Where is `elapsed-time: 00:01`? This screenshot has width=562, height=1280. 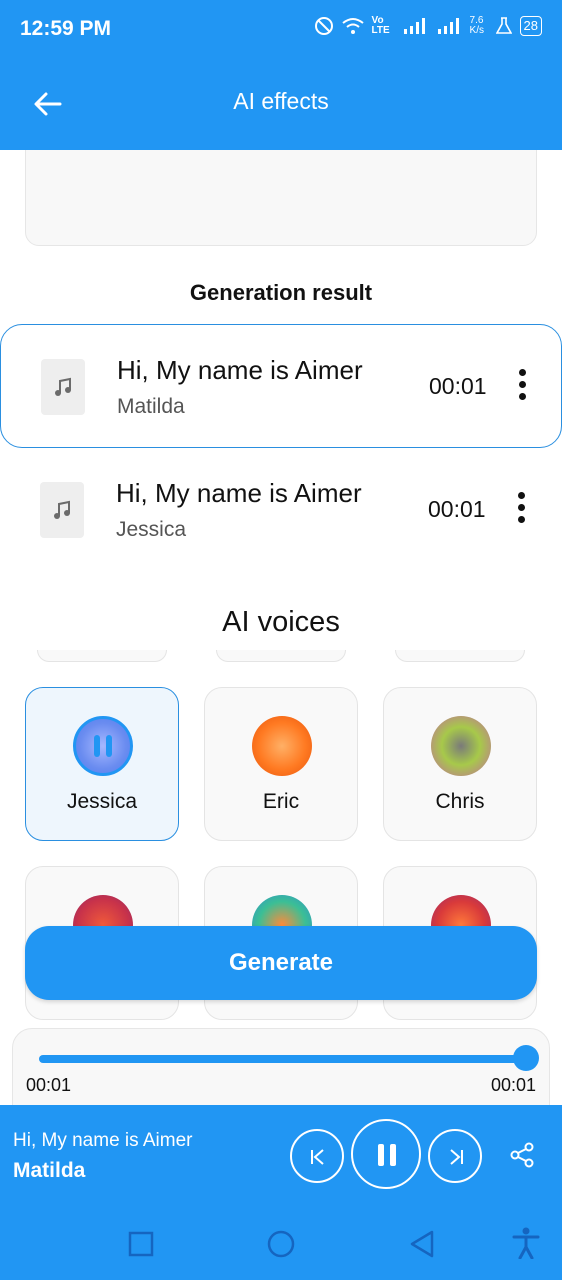 elapsed-time: 00:01 is located at coordinates (49, 1085).